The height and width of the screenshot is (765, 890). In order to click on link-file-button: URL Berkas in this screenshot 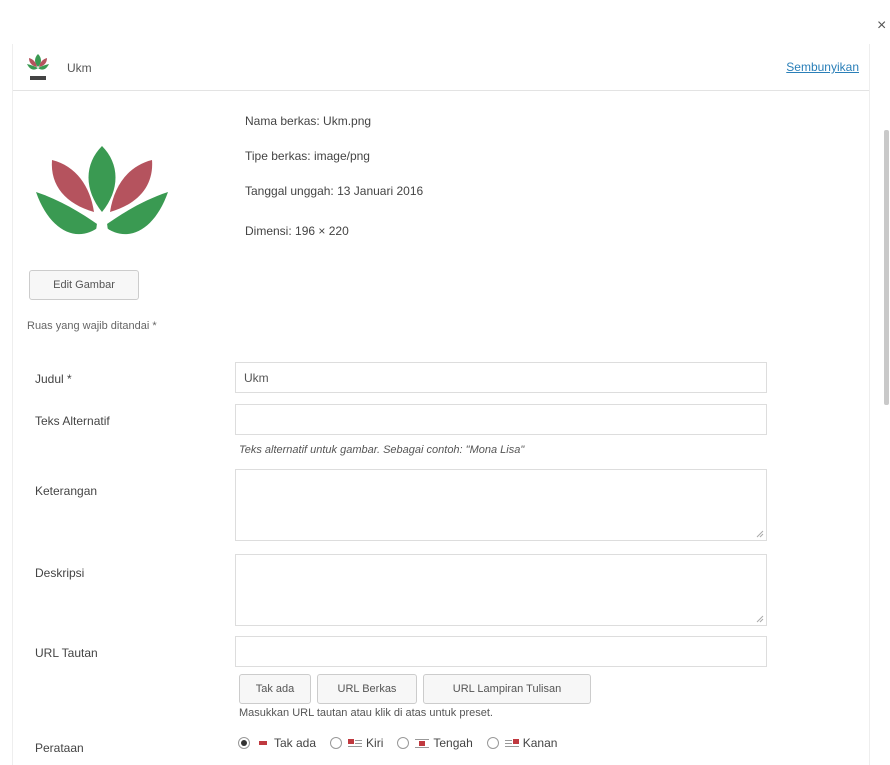, I will do `click(367, 689)`.